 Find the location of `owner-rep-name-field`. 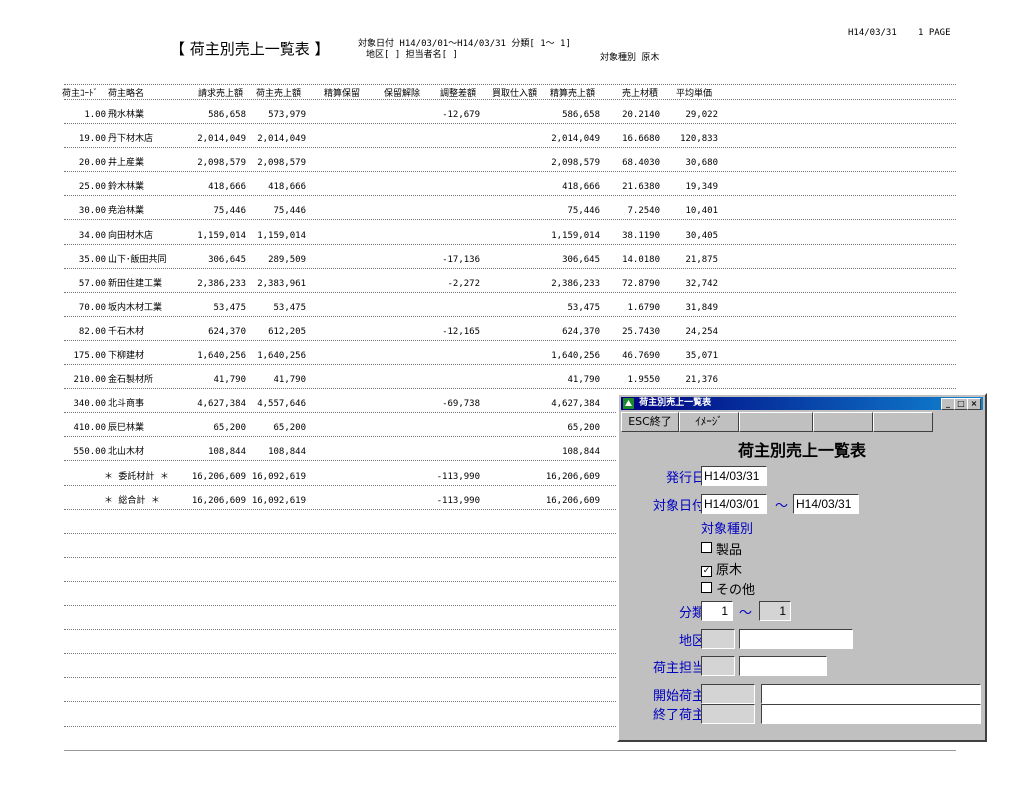

owner-rep-name-field is located at coordinates (783, 666).